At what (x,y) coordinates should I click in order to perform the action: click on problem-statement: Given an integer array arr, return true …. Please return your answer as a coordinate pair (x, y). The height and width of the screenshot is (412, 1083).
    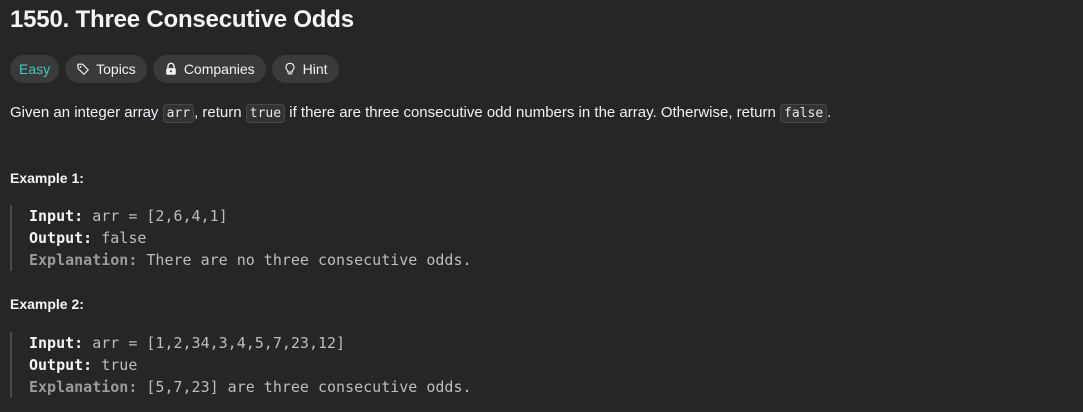
    Looking at the image, I should click on (420, 113).